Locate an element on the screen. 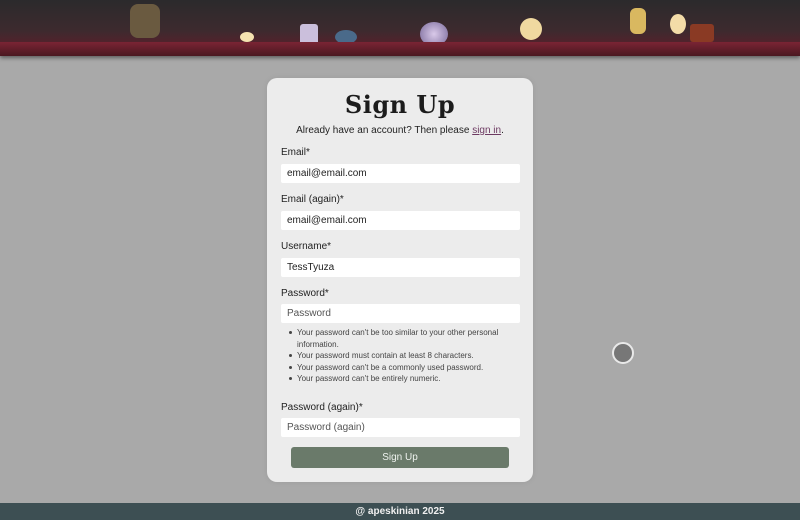 The image size is (800, 520). email-label: Email* is located at coordinates (295, 152).